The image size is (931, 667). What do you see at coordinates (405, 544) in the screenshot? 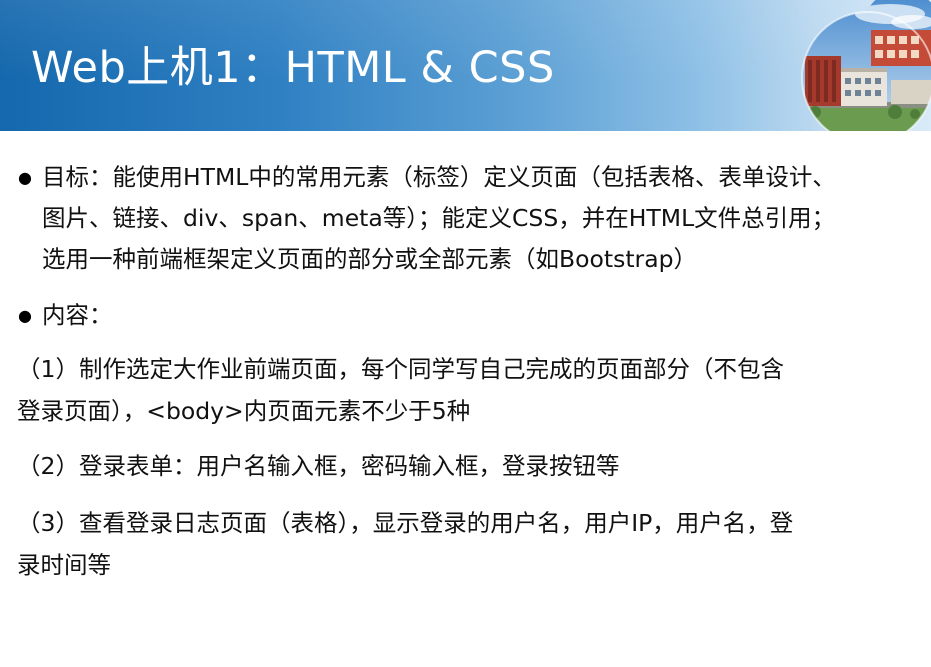
I see `item-3: （3）查看登录日志页面（表格），显示登录的用户名，用户IP，用户名，登 录时间等` at bounding box center [405, 544].